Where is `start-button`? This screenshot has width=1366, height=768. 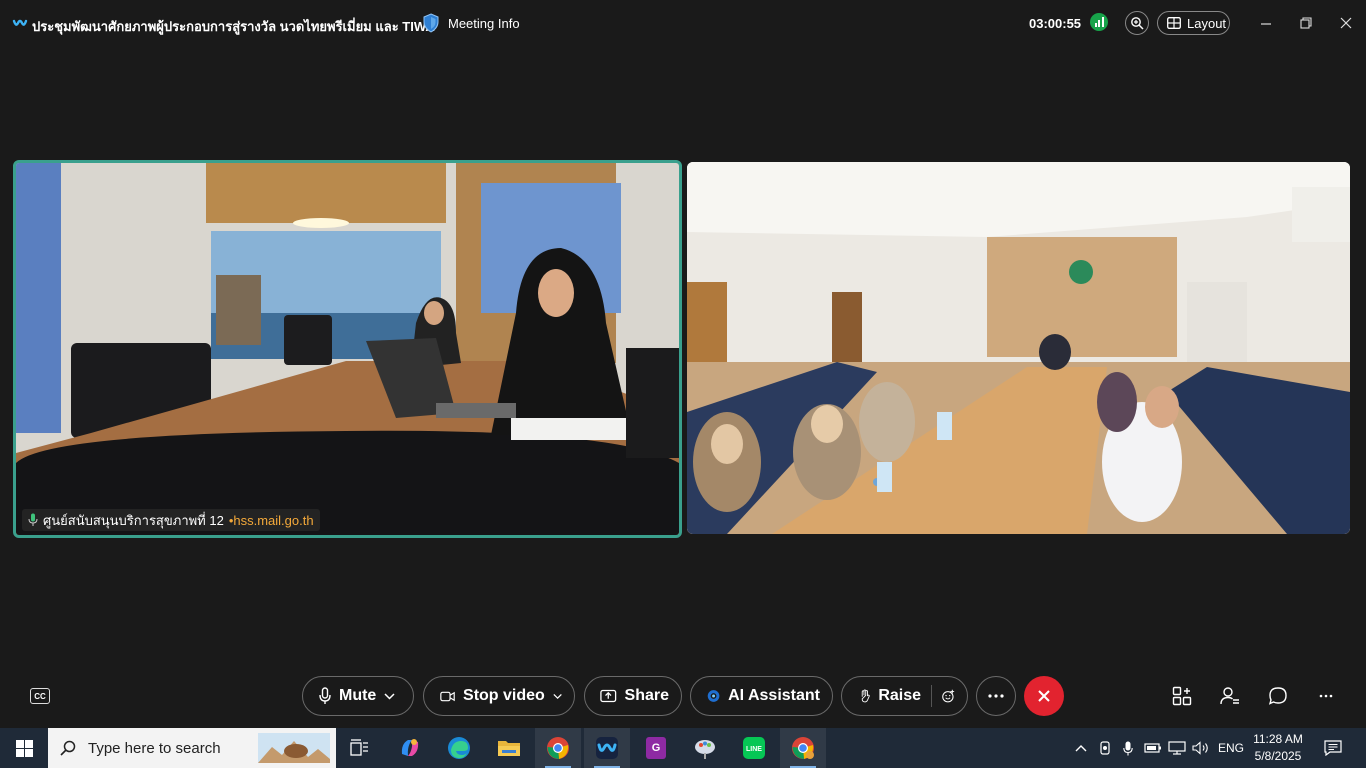 start-button is located at coordinates (24, 748).